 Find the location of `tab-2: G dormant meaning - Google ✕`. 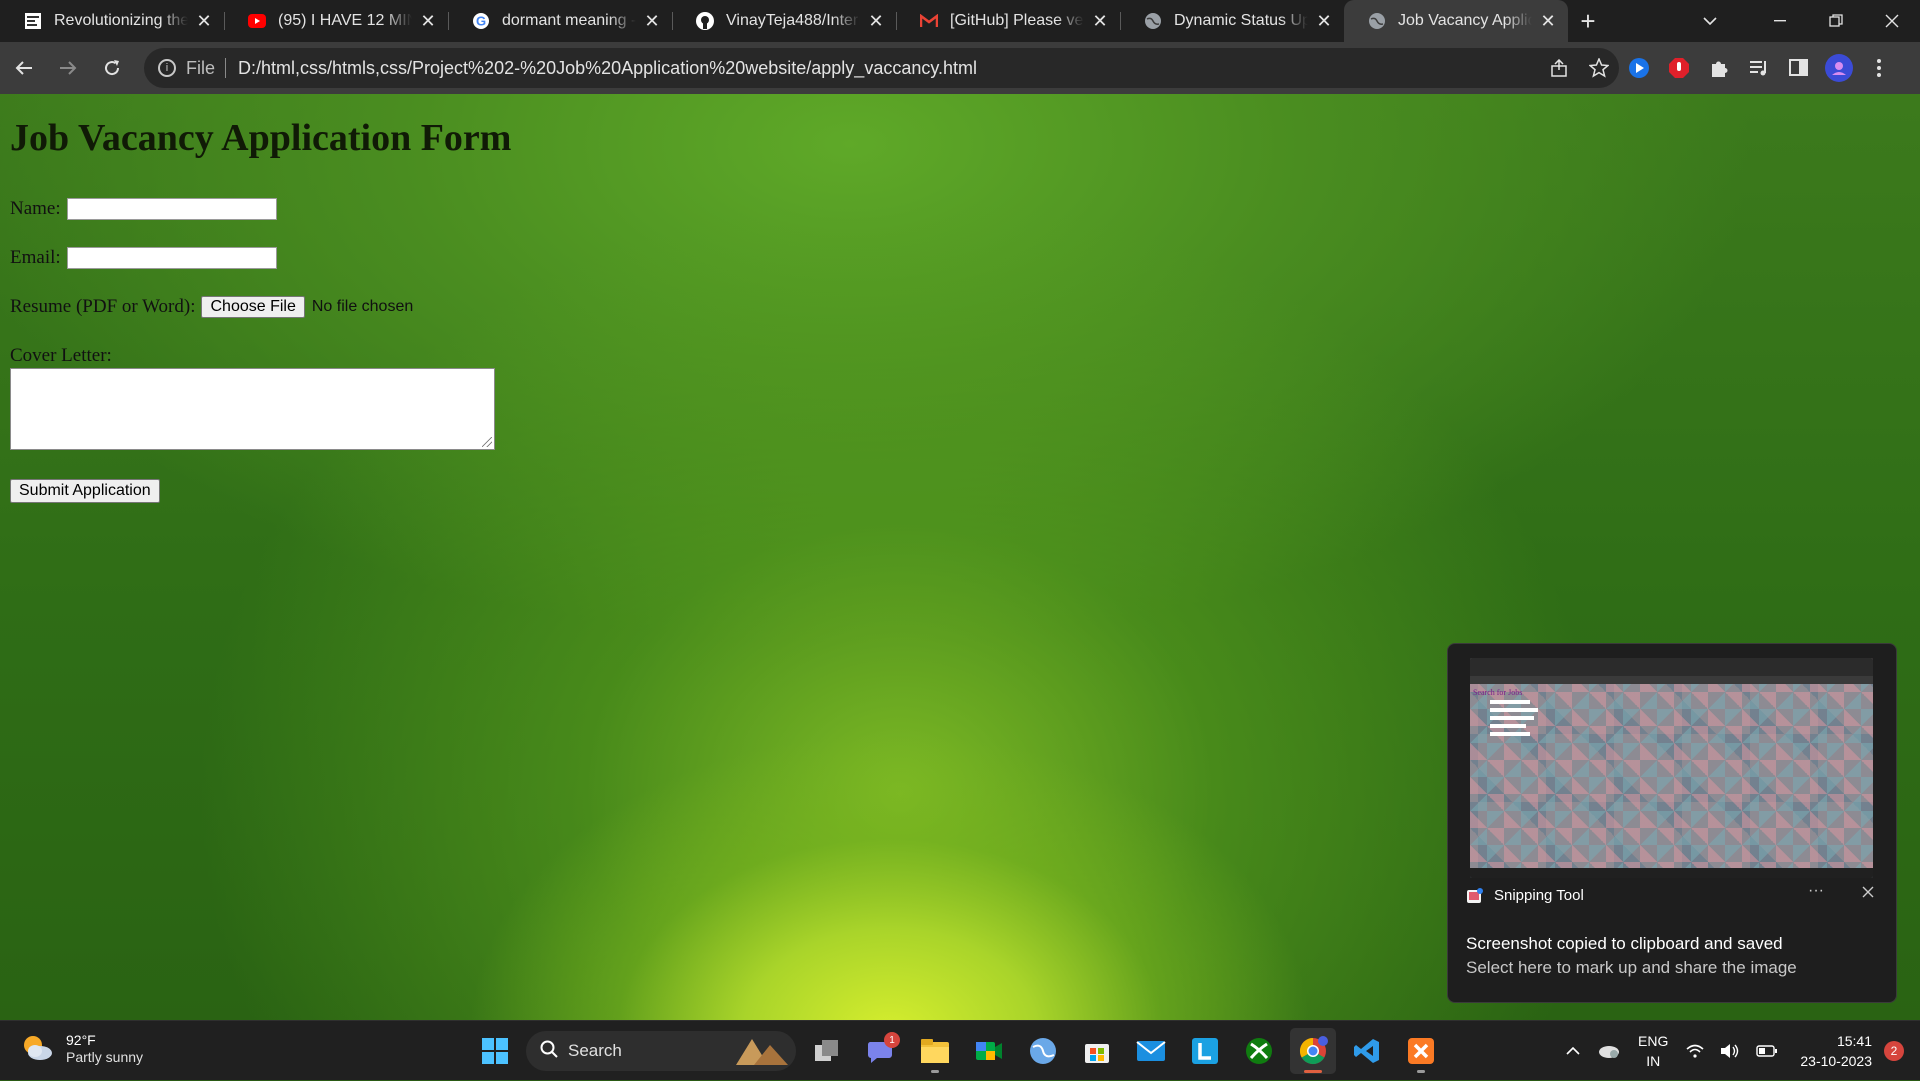

tab-2: G dormant meaning - Google ✕ is located at coordinates (560, 21).